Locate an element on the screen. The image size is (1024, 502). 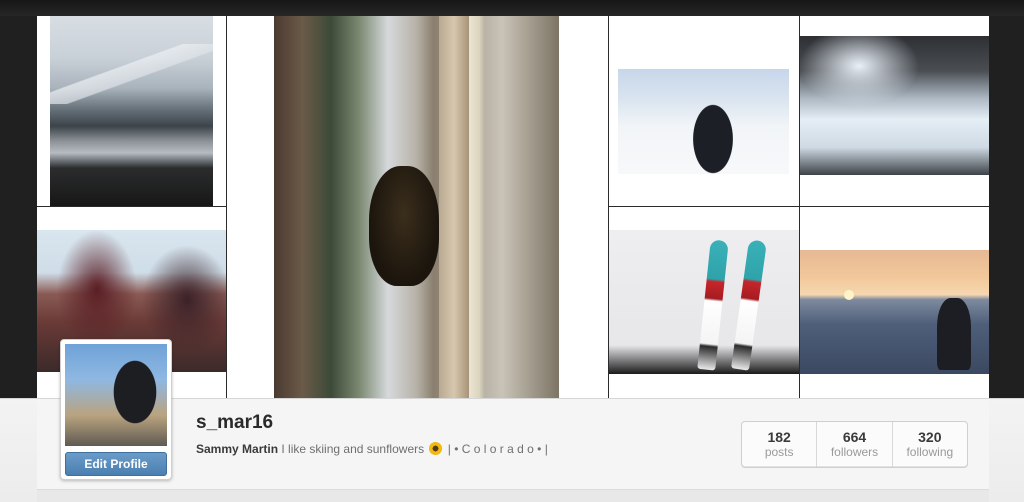
photo-tile-skis is located at coordinates (703, 302).